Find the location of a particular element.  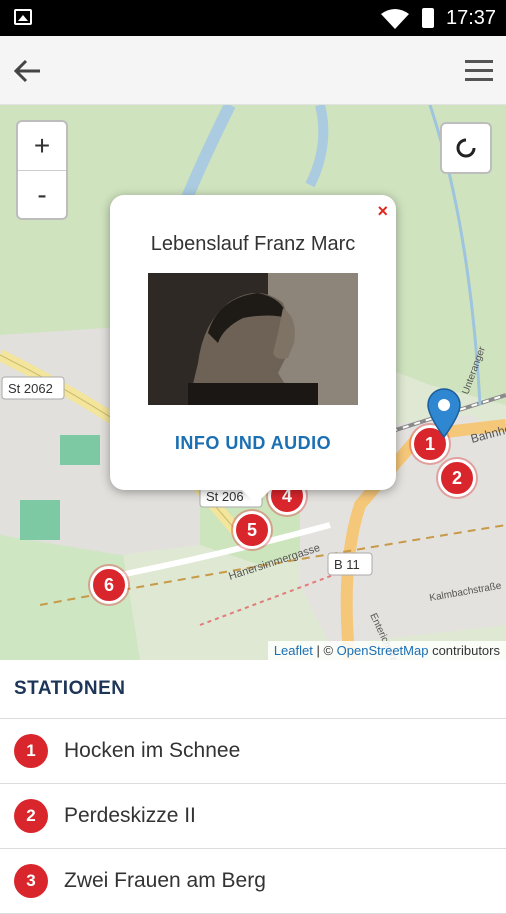

portrait-image is located at coordinates (253, 339).